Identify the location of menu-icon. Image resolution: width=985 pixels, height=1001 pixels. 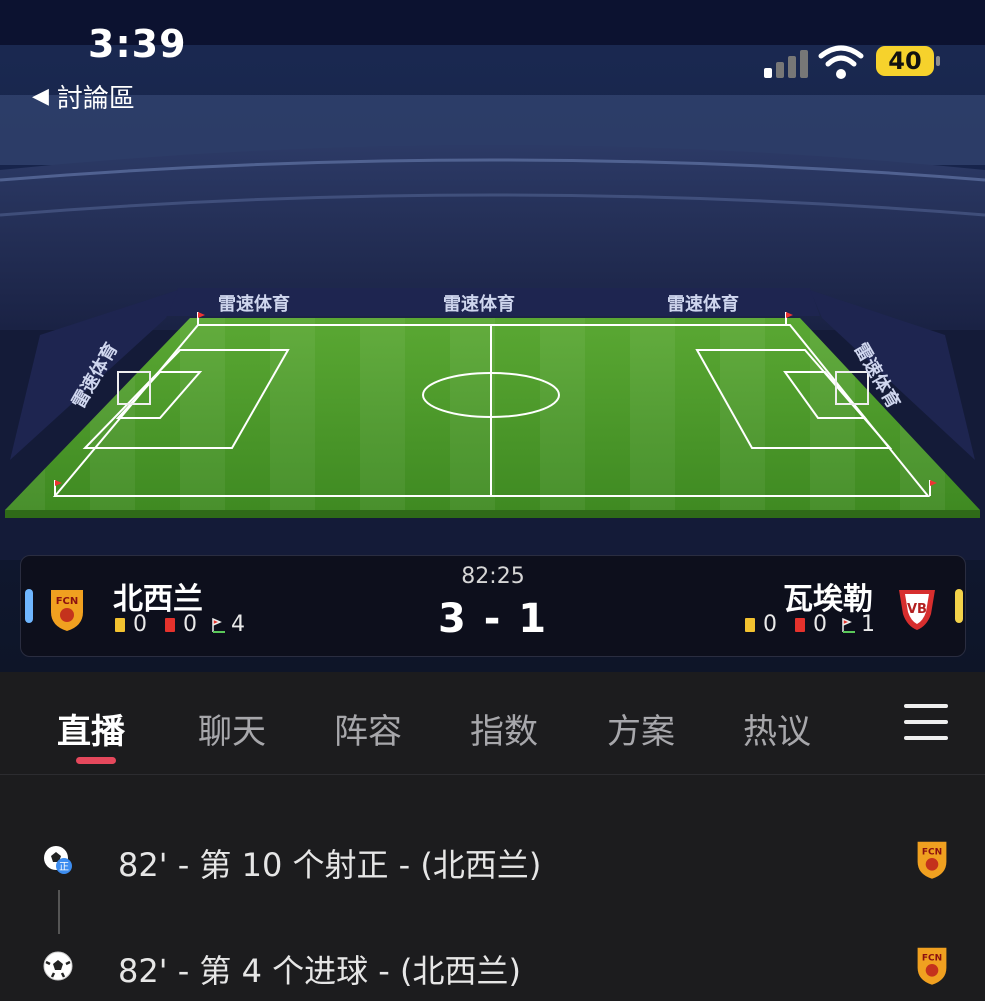
(926, 724).